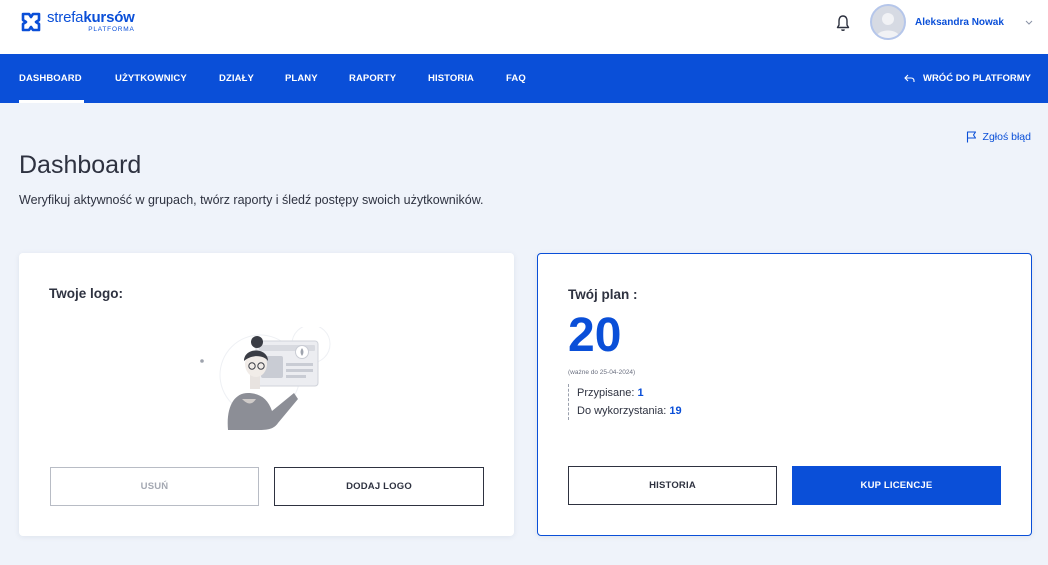  What do you see at coordinates (672, 485) in the screenshot?
I see `history-button: HISTORIA` at bounding box center [672, 485].